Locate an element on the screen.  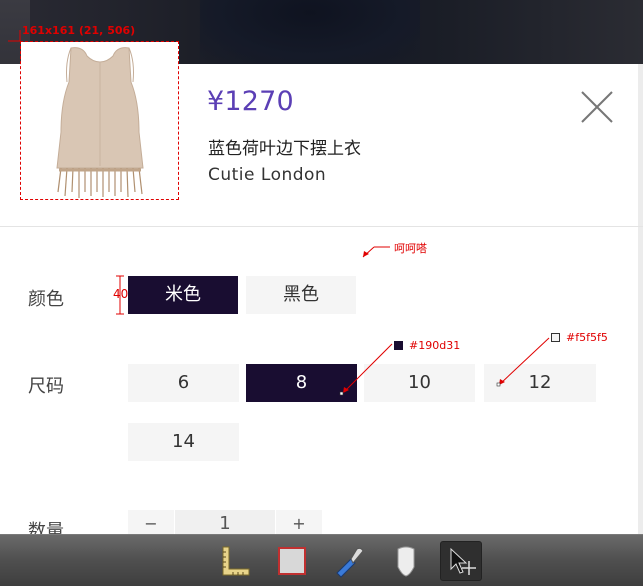
header-divider is located at coordinates (321, 226).